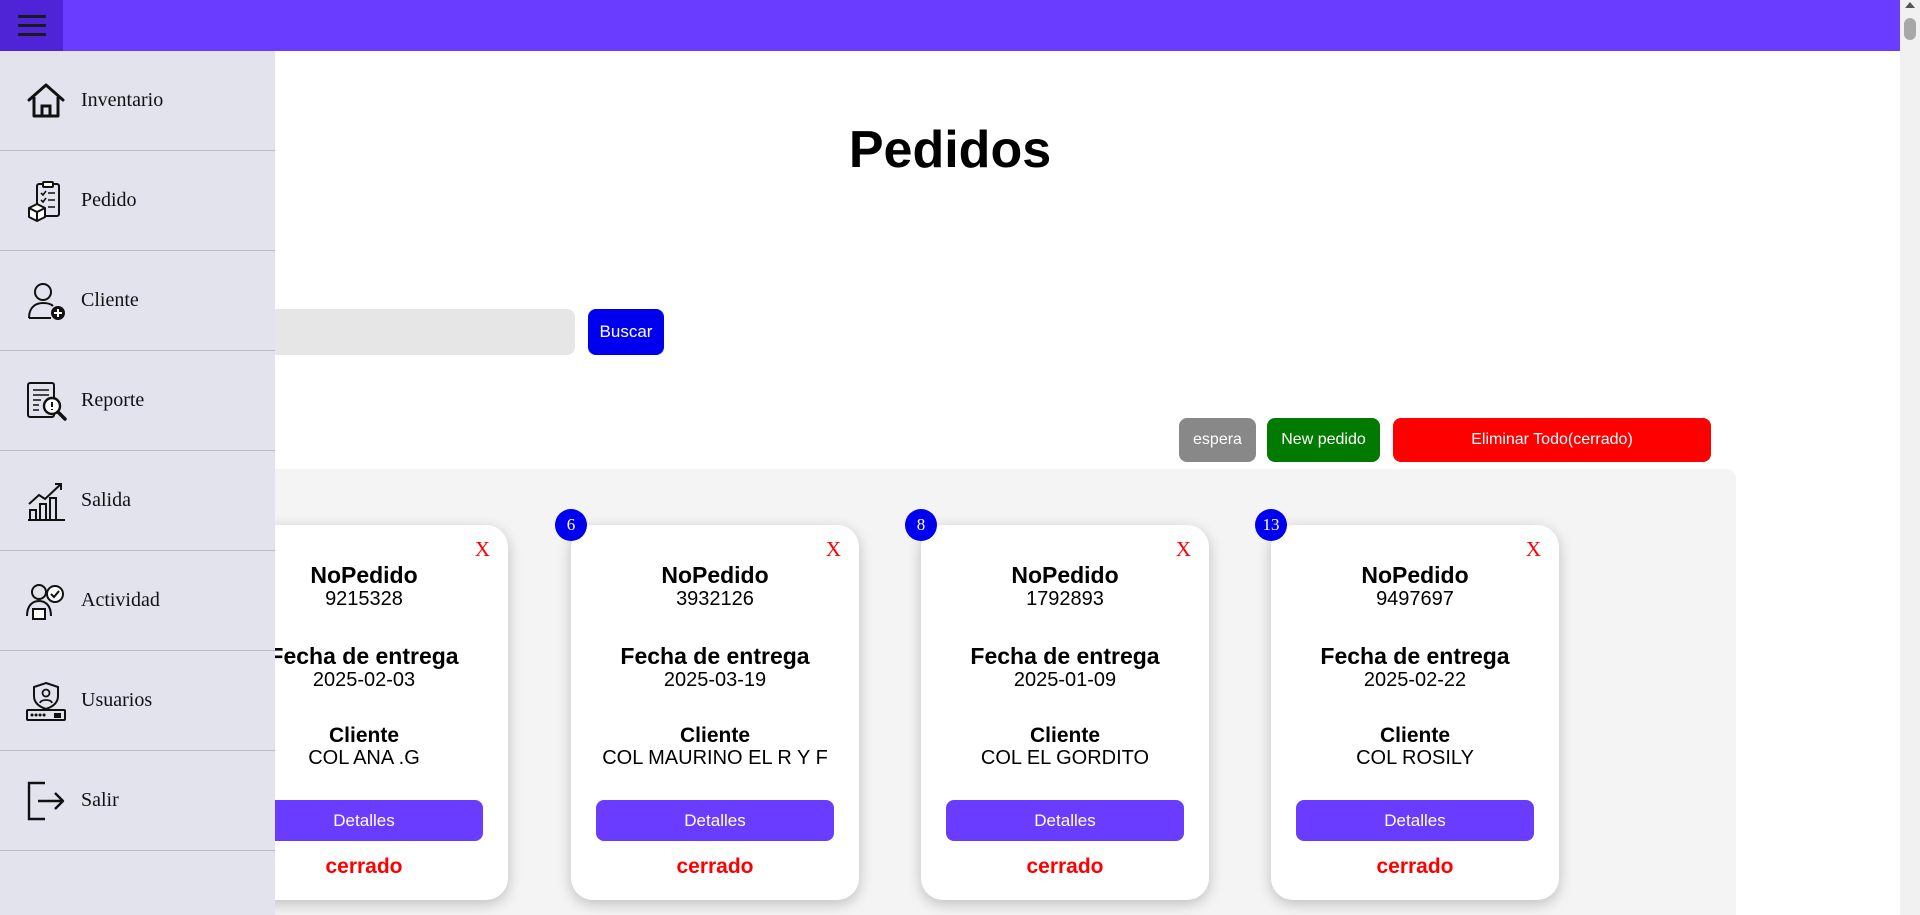 The width and height of the screenshot is (1920, 915). Describe the element at coordinates (47, 401) in the screenshot. I see `report-search-icon` at that location.